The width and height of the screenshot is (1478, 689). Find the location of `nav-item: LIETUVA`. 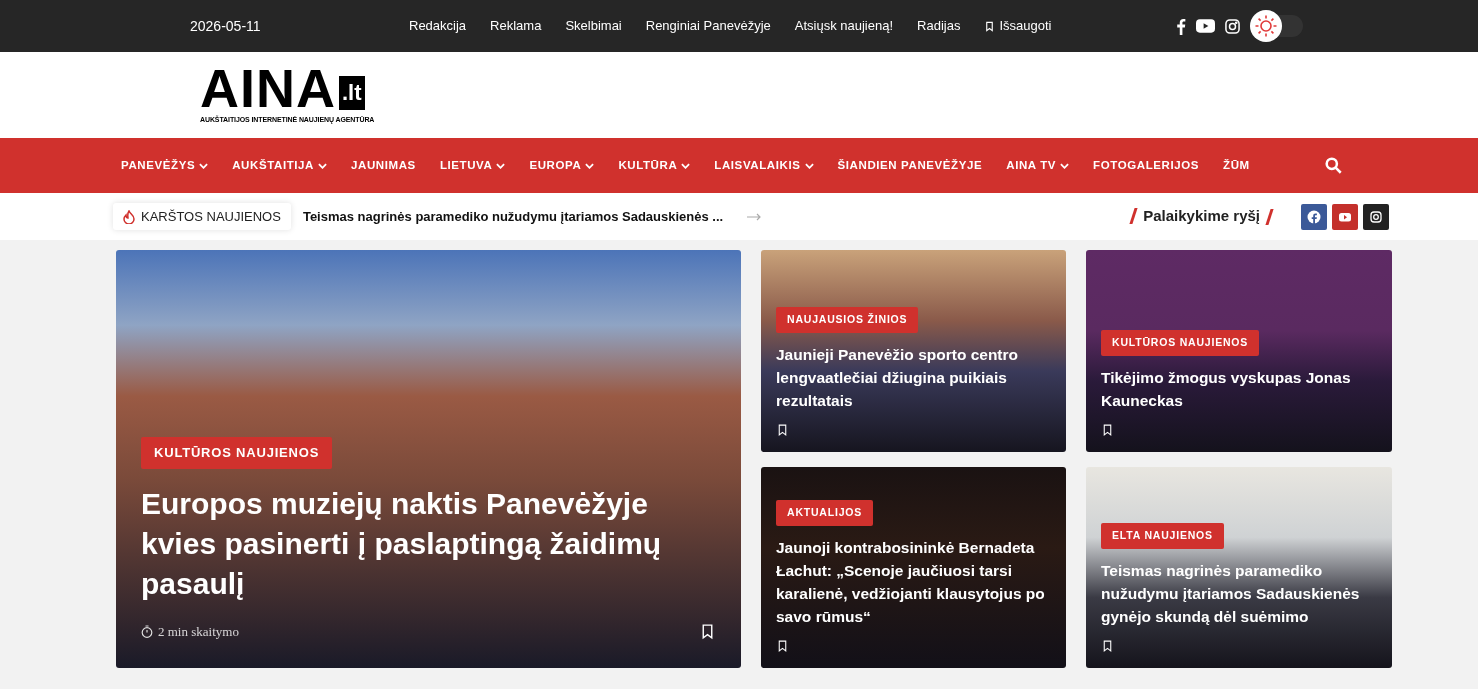

nav-item: LIETUVA is located at coordinates (472, 165).